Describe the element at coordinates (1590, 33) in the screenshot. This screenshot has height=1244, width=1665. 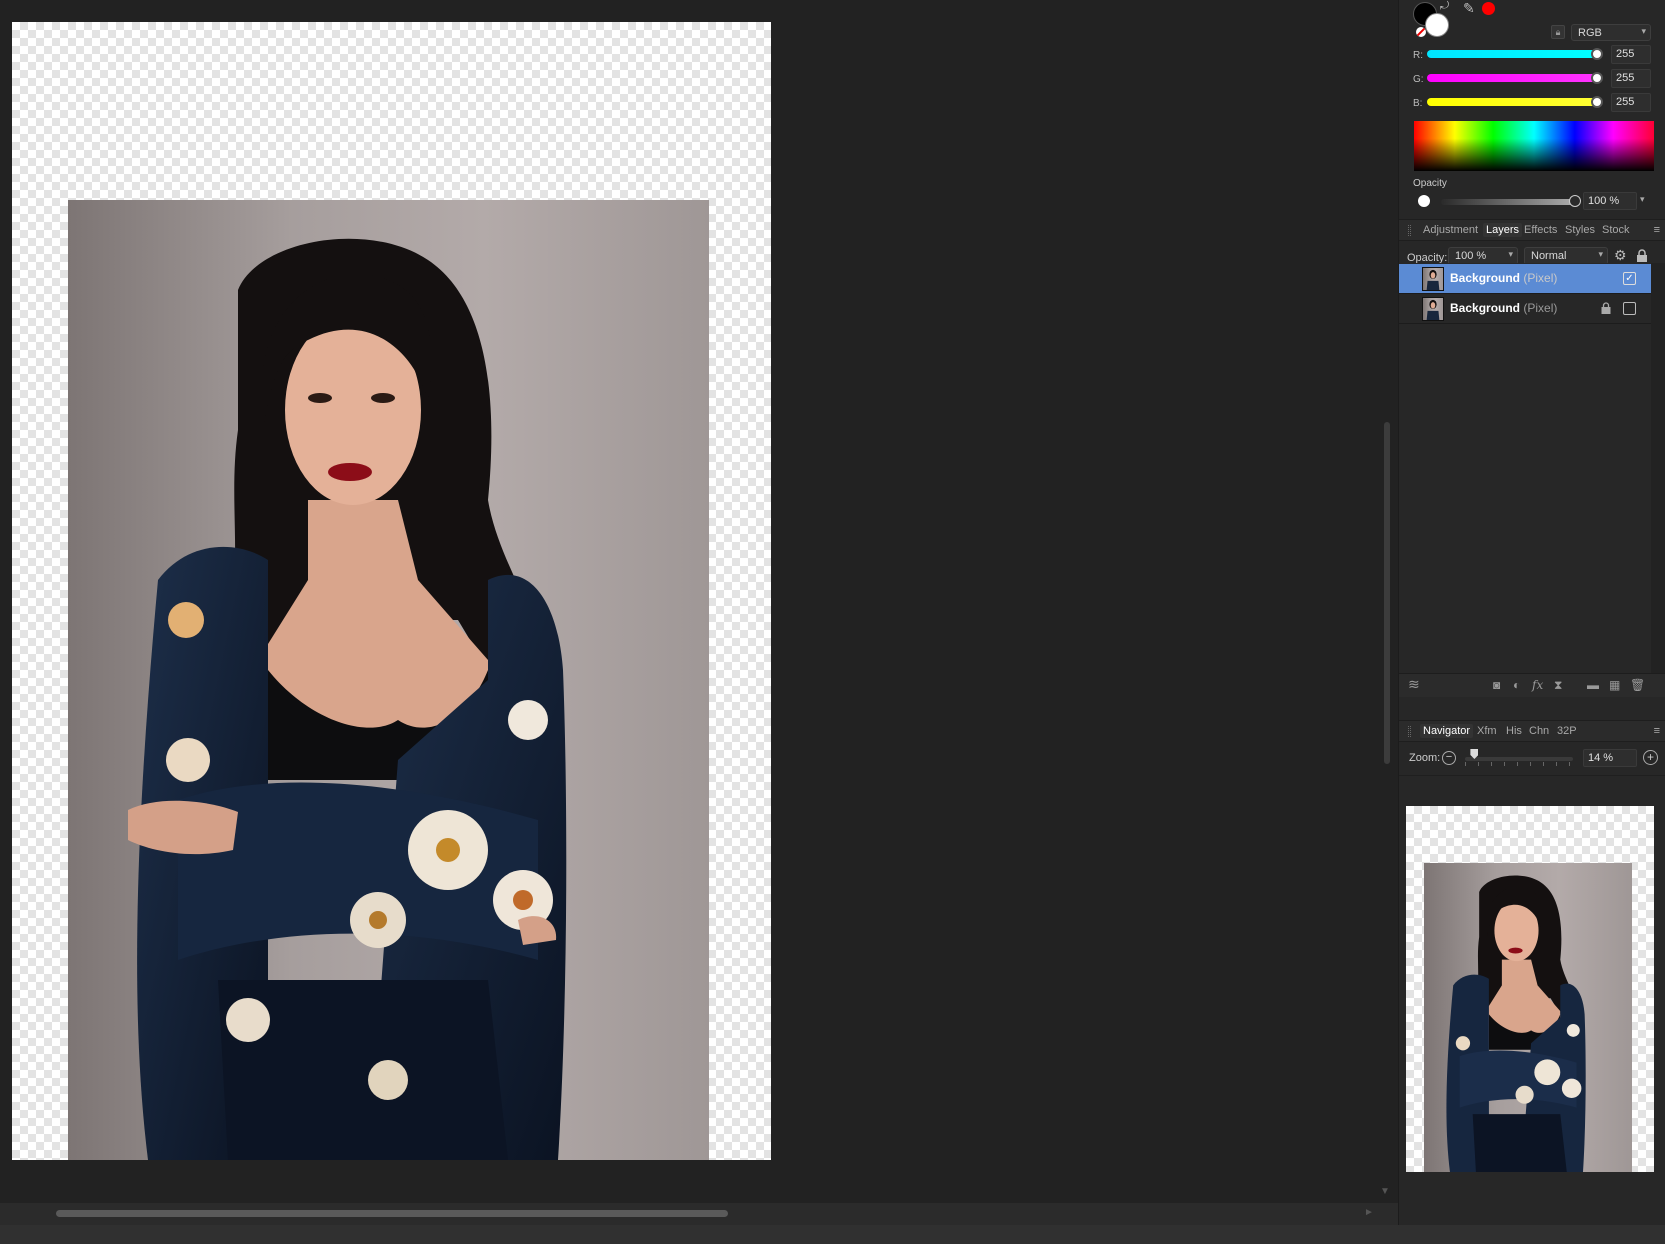
I see `color-model-value: RGB` at that location.